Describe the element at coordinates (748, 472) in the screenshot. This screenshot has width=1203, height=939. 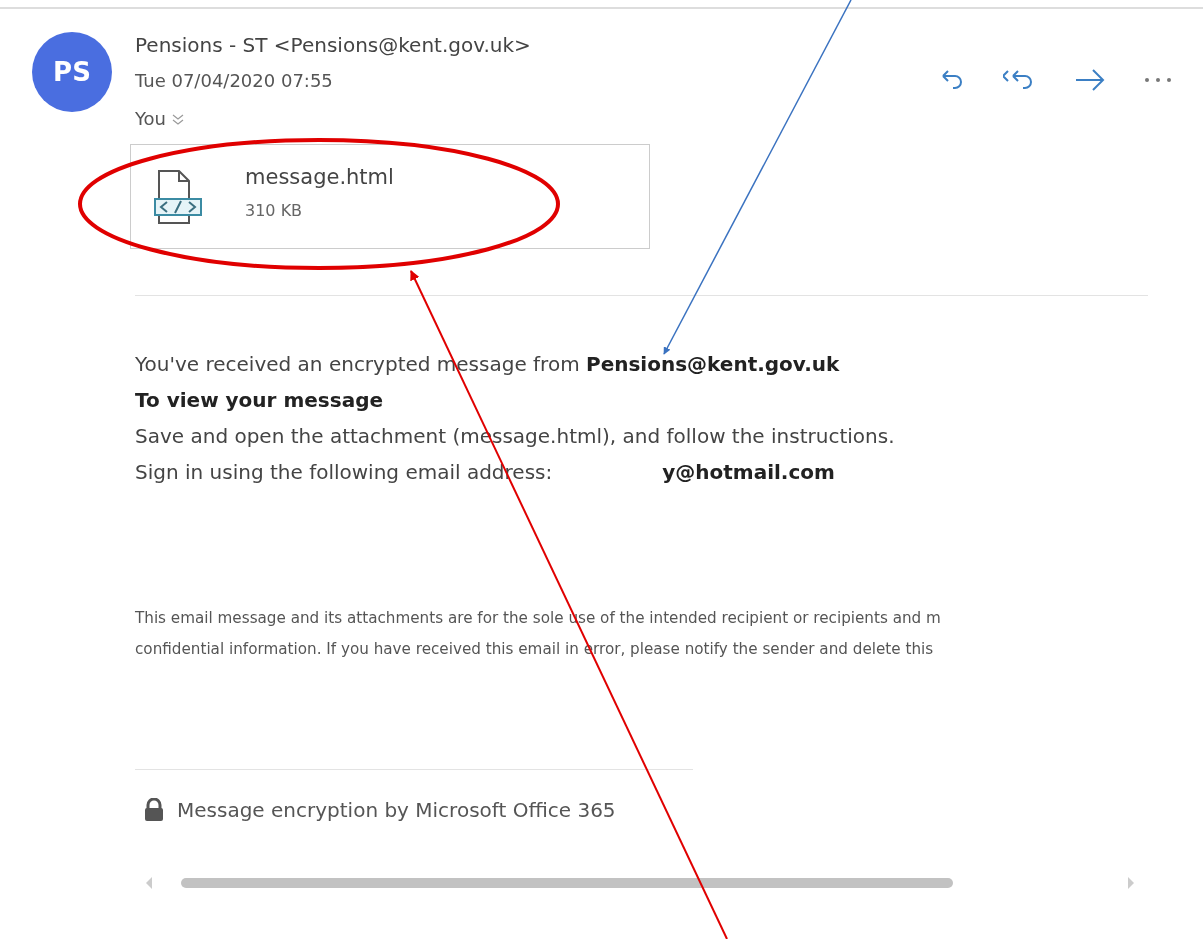
I see `email-address: y@hotmail.com` at that location.